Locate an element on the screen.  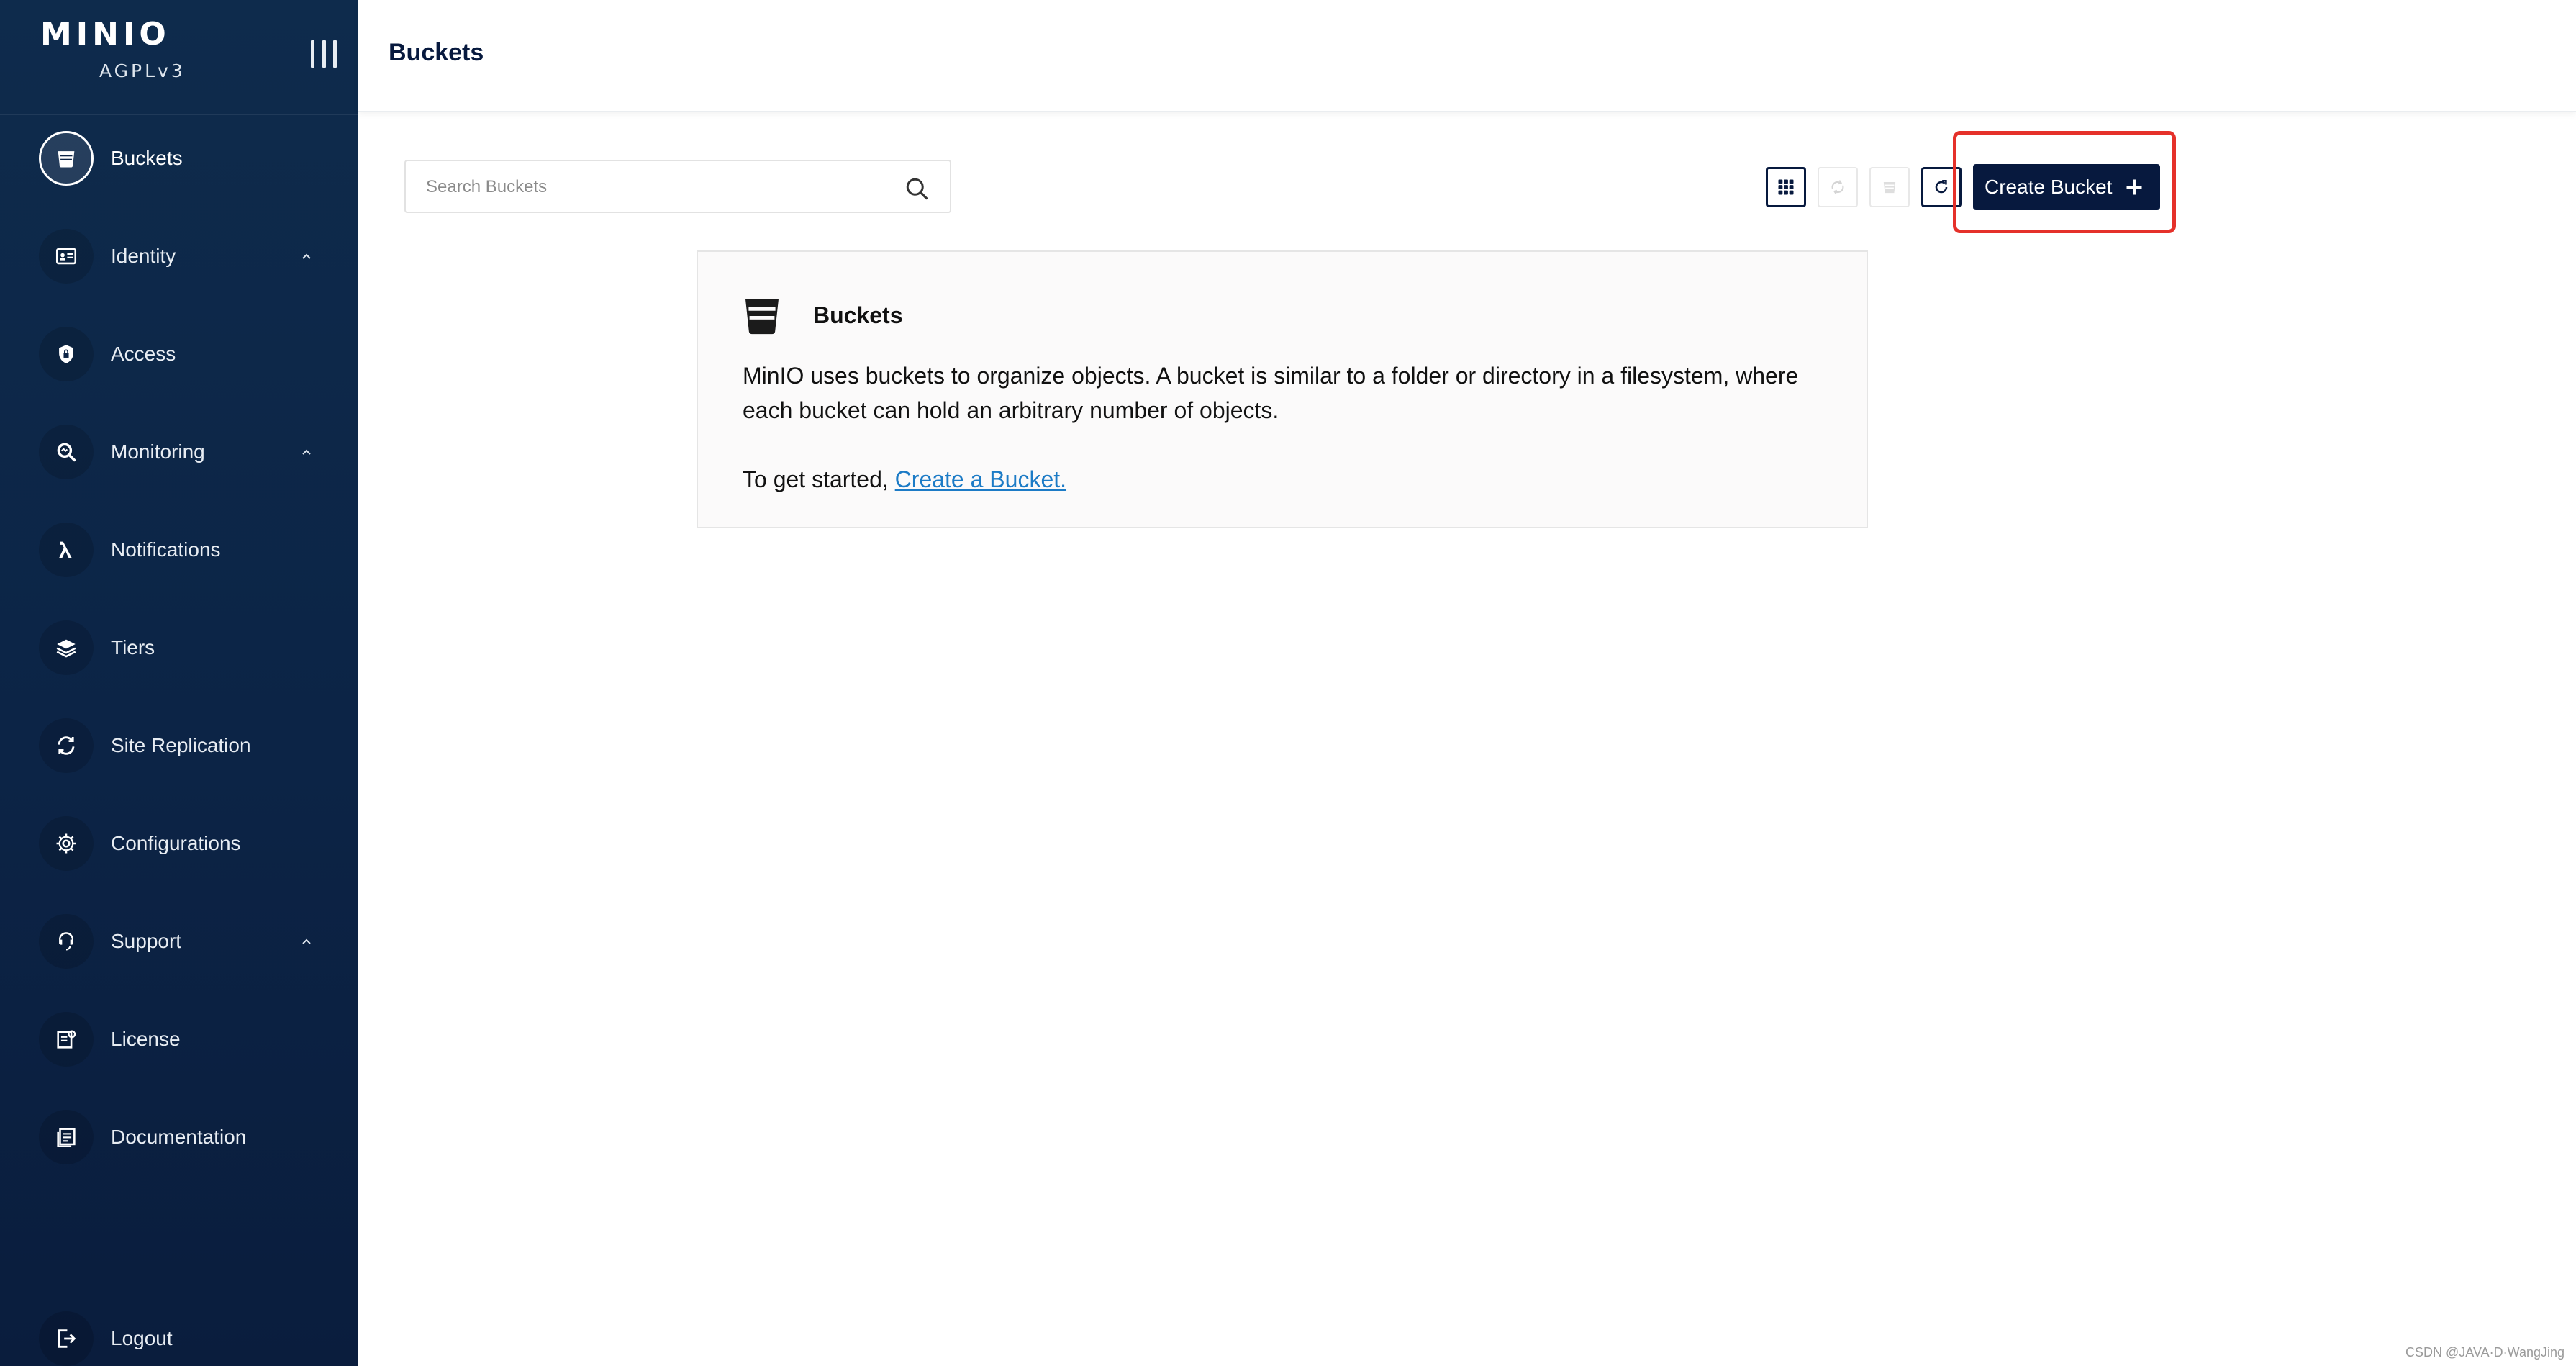
replicate-button is located at coordinates (1889, 187).